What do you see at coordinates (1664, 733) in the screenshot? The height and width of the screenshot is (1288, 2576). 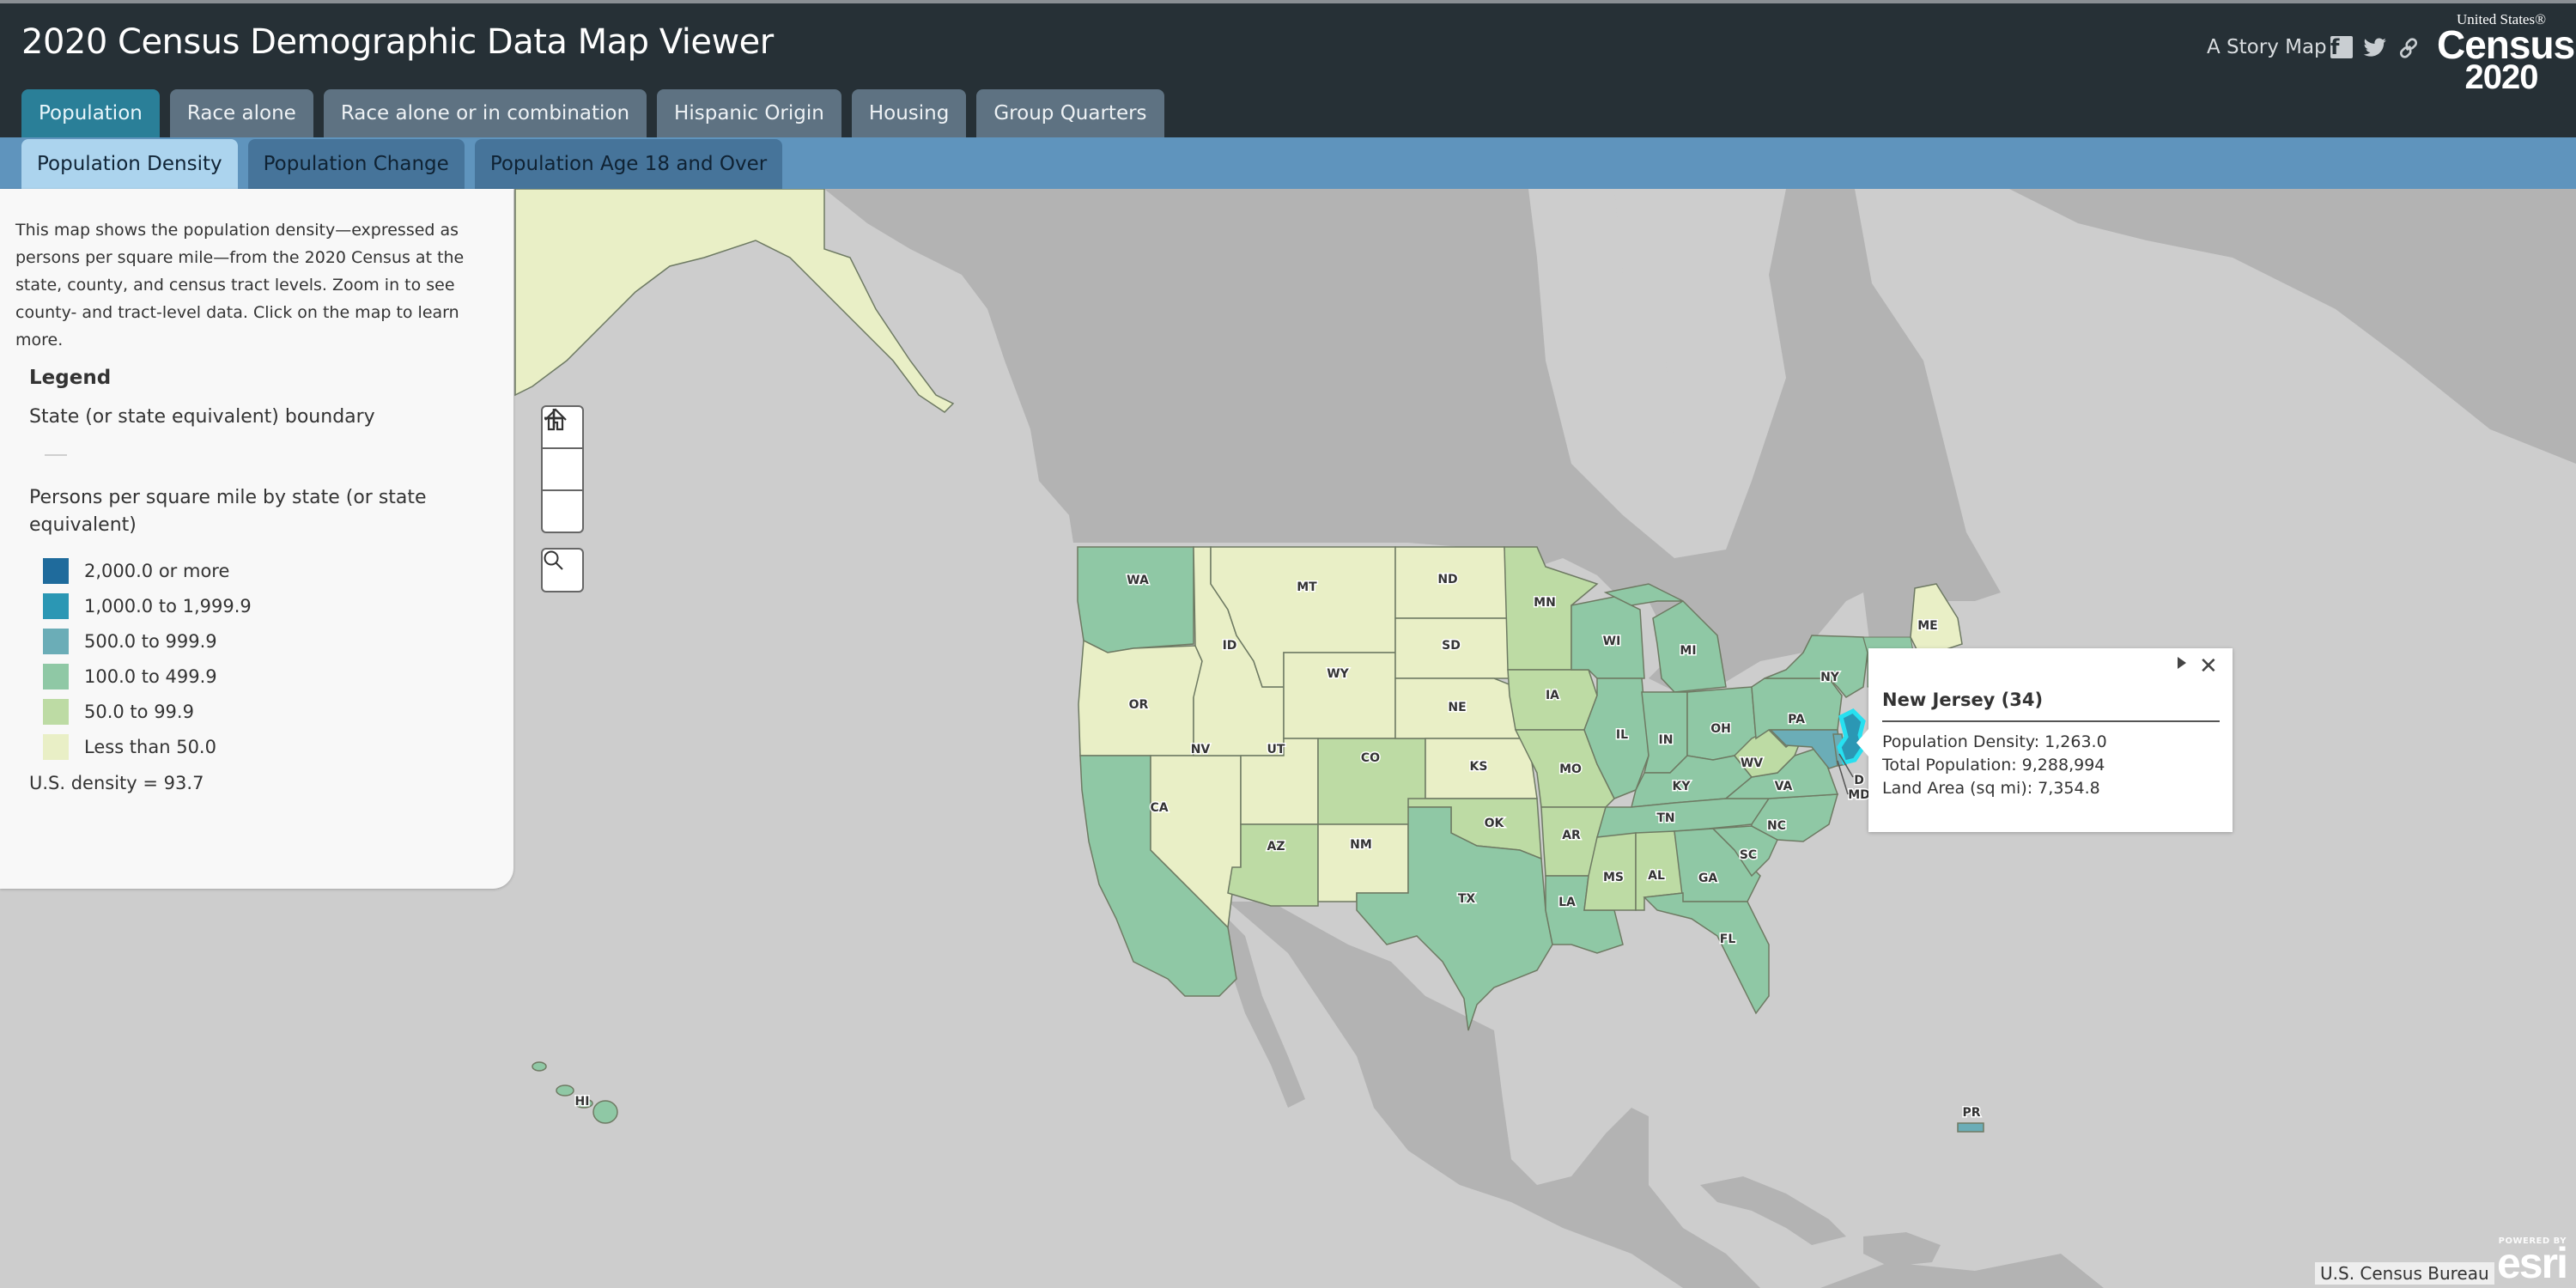 I see `state-in` at bounding box center [1664, 733].